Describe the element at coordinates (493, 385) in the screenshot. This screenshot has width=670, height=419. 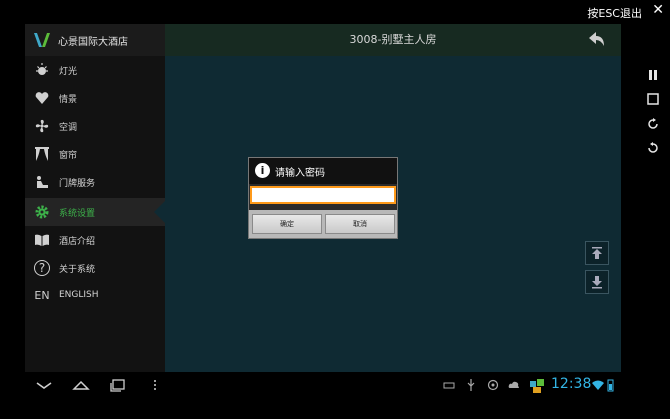
I see `sync-icon` at that location.